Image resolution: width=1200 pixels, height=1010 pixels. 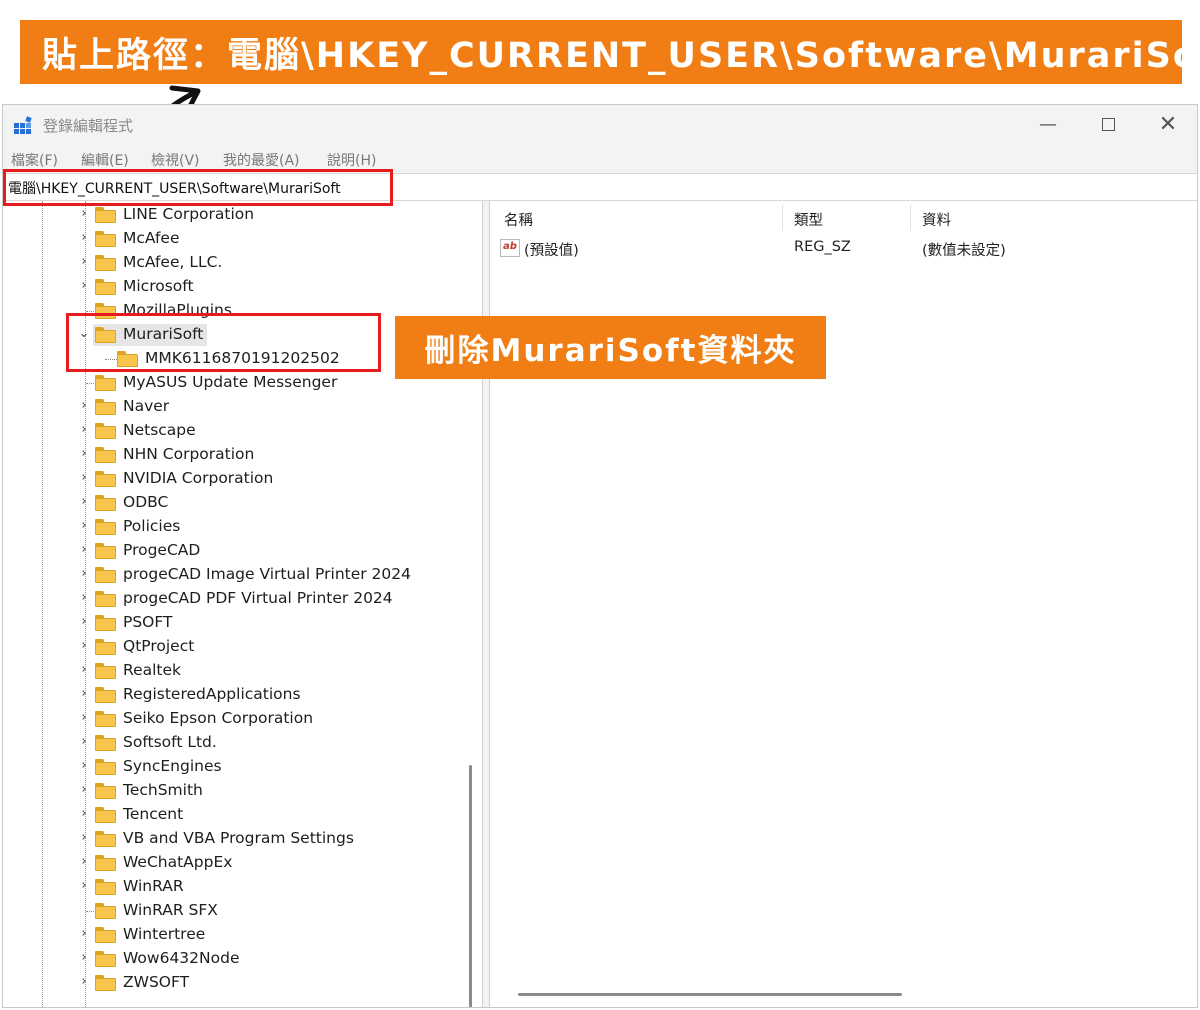 I want to click on tree-item: › Netscape, so click(x=238, y=431).